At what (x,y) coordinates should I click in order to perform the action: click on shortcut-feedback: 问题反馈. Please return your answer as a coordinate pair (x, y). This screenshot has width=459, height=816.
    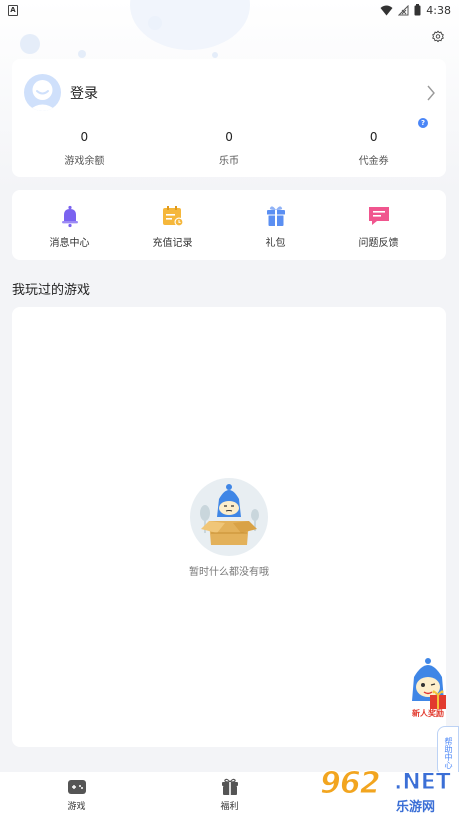
    Looking at the image, I should click on (378, 225).